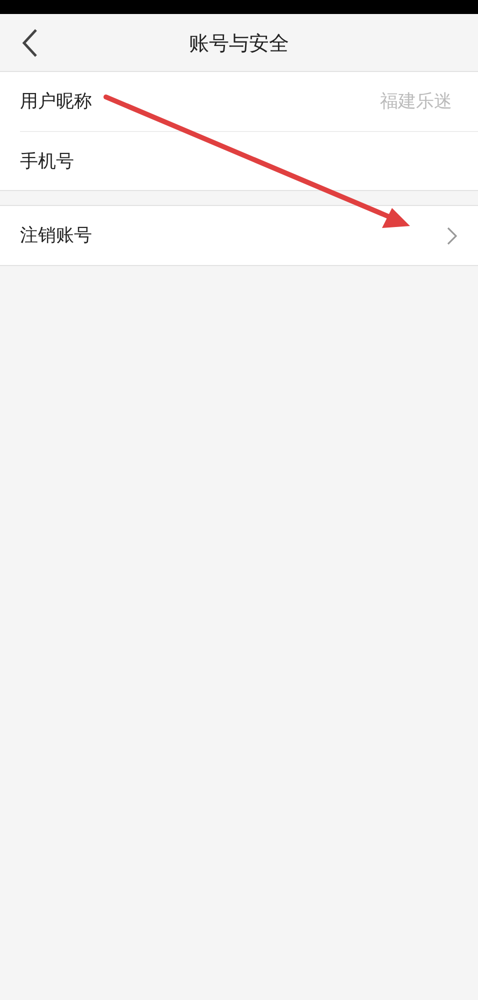 The image size is (478, 1000). Describe the element at coordinates (56, 102) in the screenshot. I see `row-label: 用户昵称` at that location.